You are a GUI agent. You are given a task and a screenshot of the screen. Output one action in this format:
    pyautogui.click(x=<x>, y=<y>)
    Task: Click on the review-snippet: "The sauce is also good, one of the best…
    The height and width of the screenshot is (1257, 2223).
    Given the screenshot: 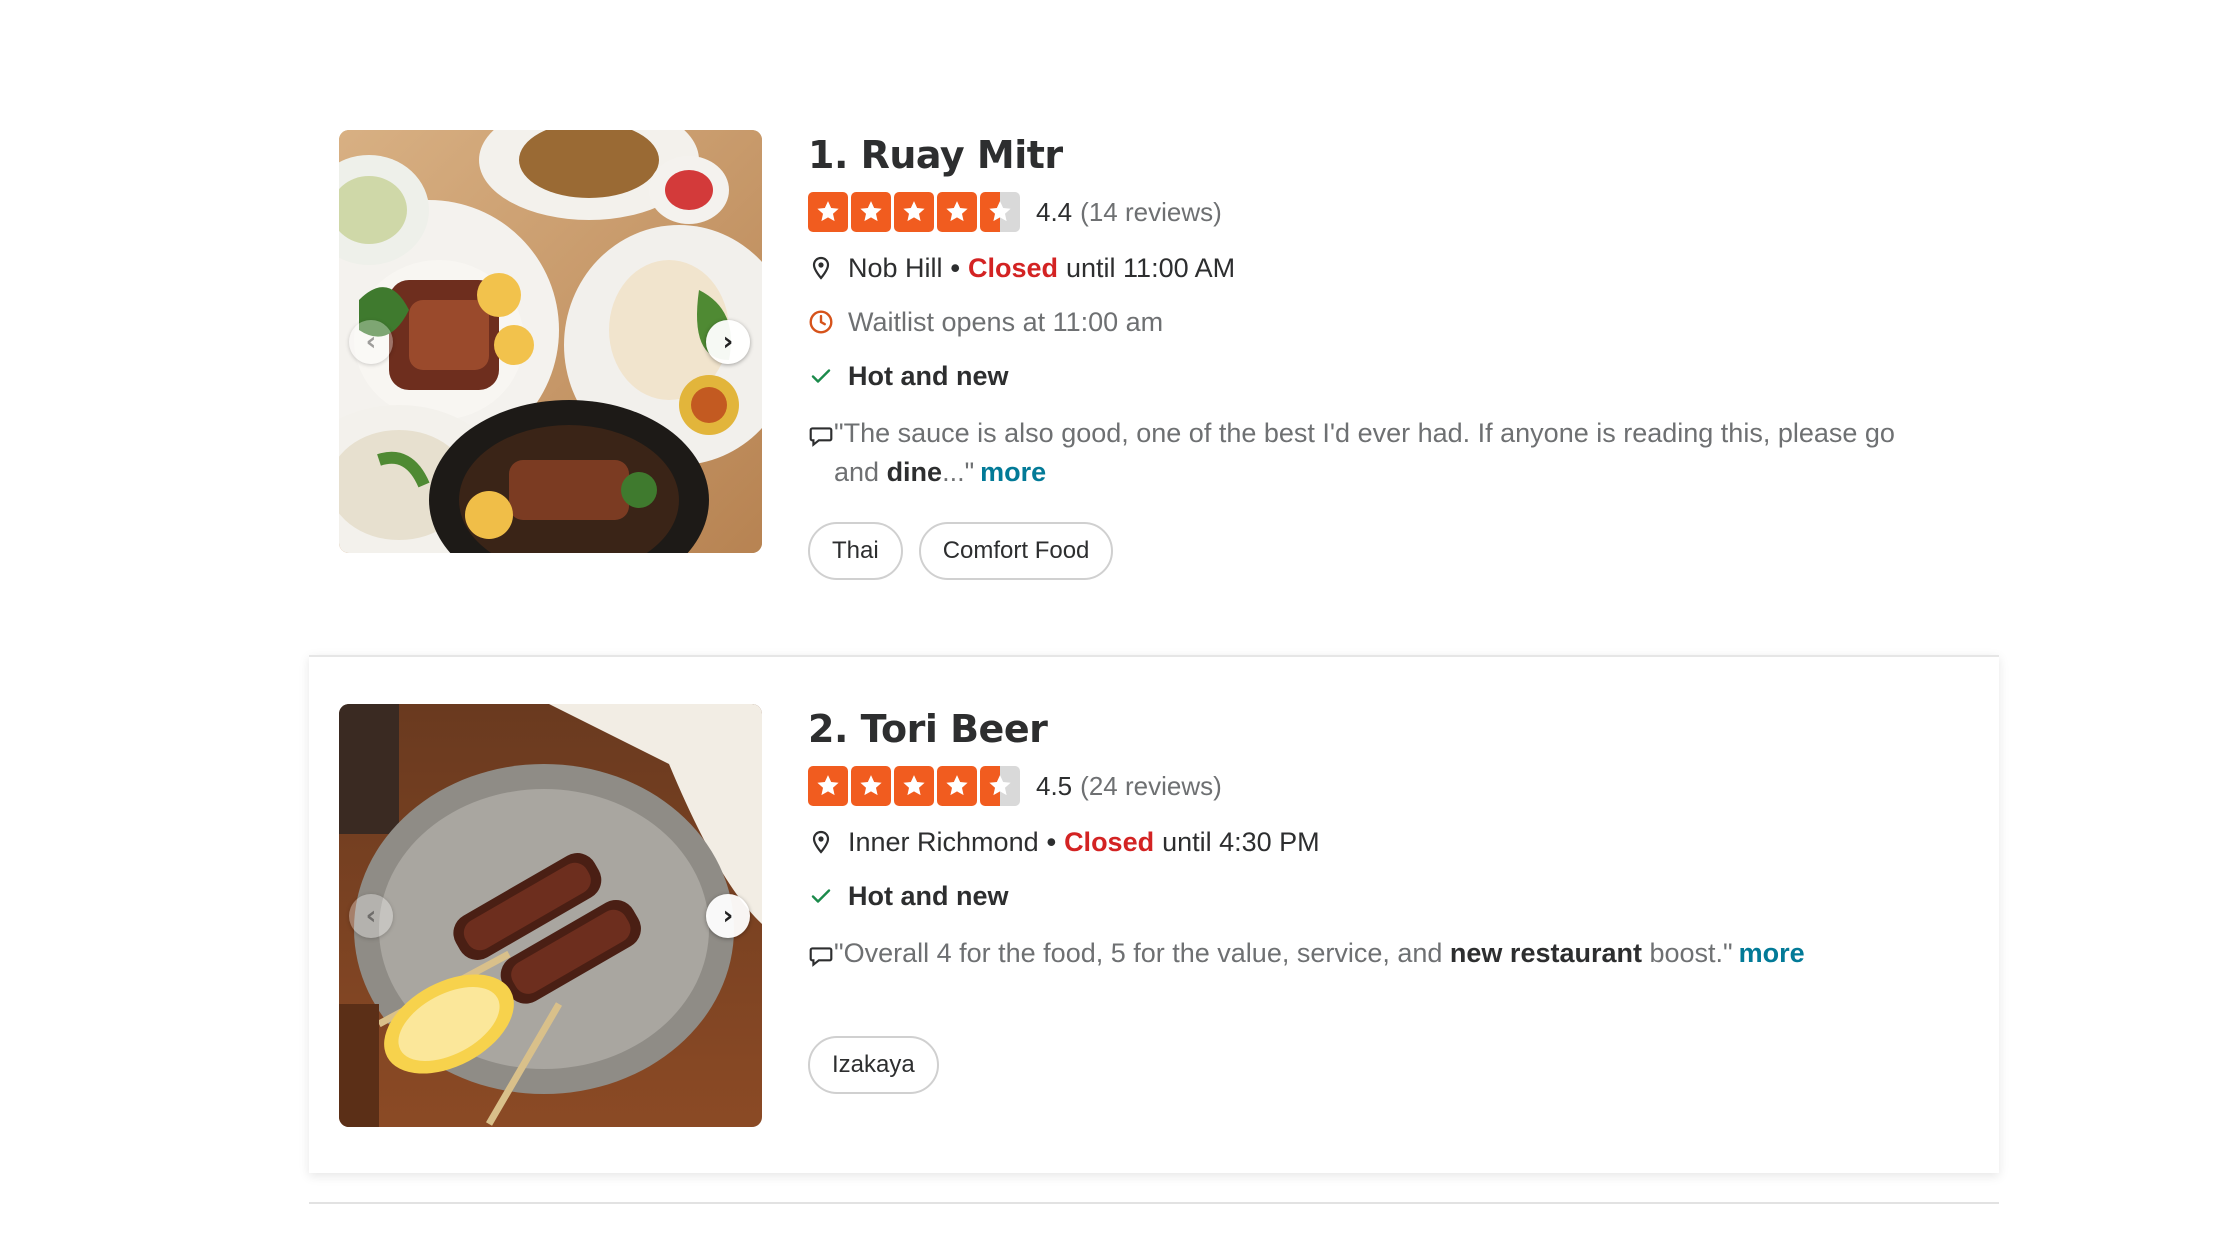 What is the action you would take?
    pyautogui.click(x=1393, y=453)
    